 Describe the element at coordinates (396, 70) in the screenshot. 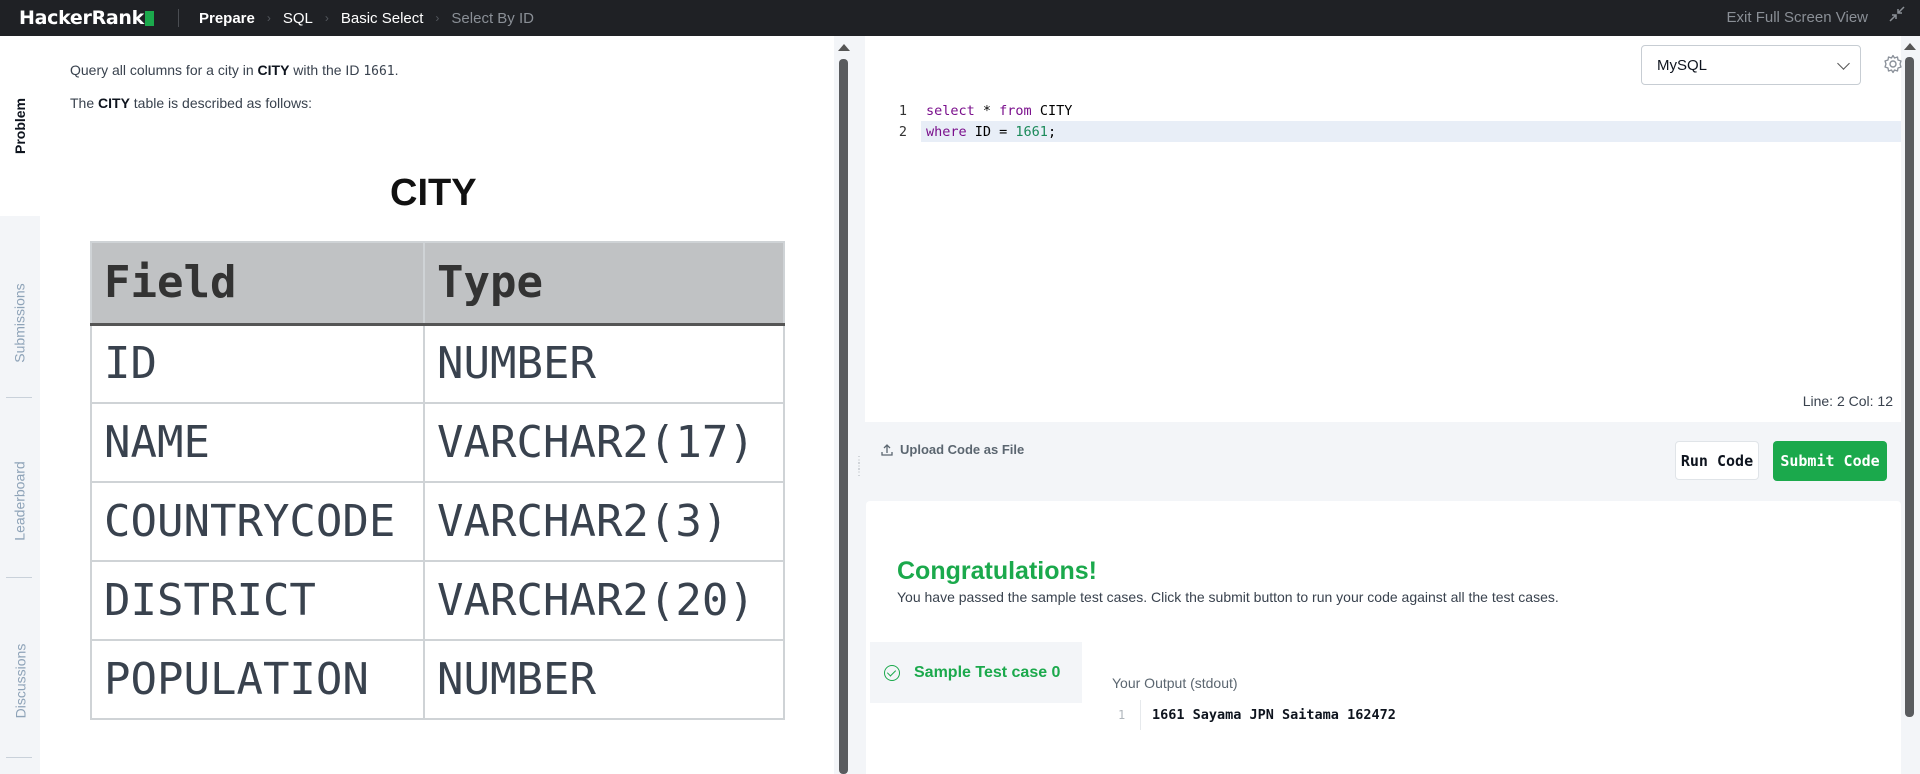

I see `statement-text: .` at that location.